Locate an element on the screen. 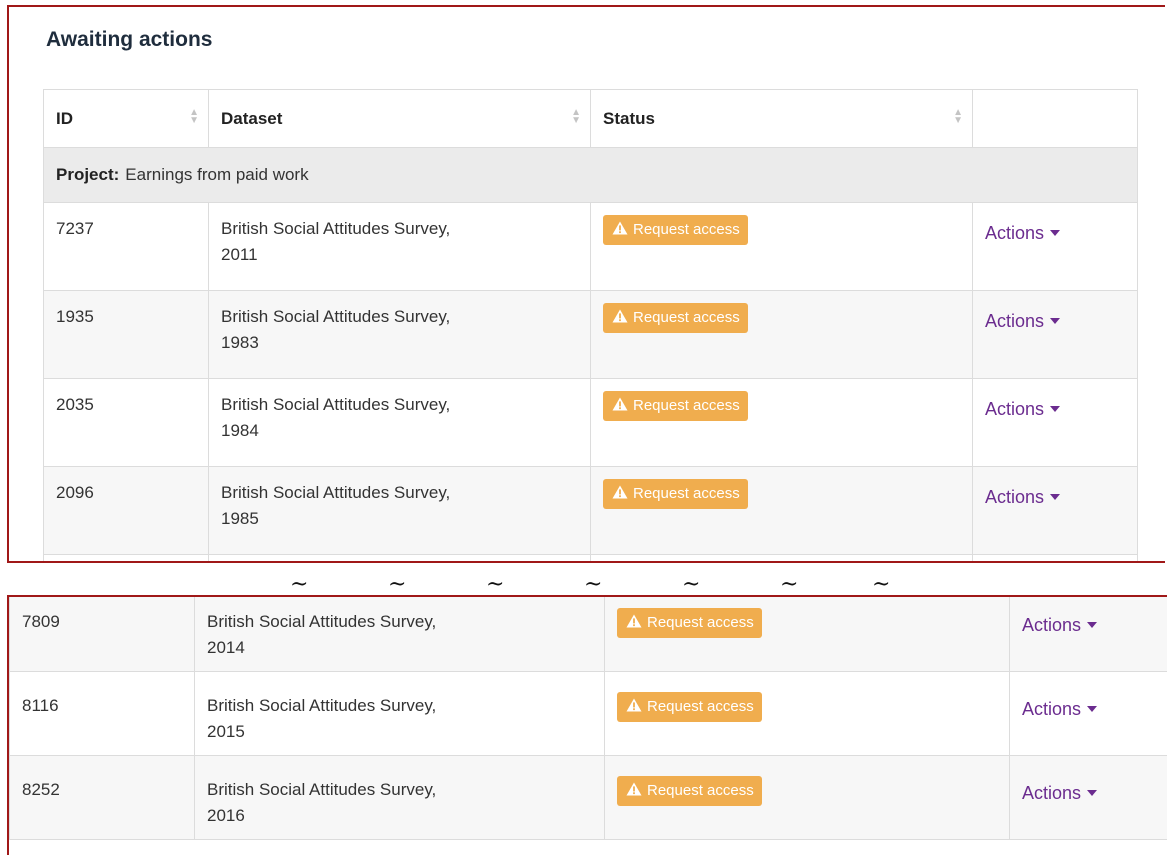  cell-id: 1935 is located at coordinates (126, 335).